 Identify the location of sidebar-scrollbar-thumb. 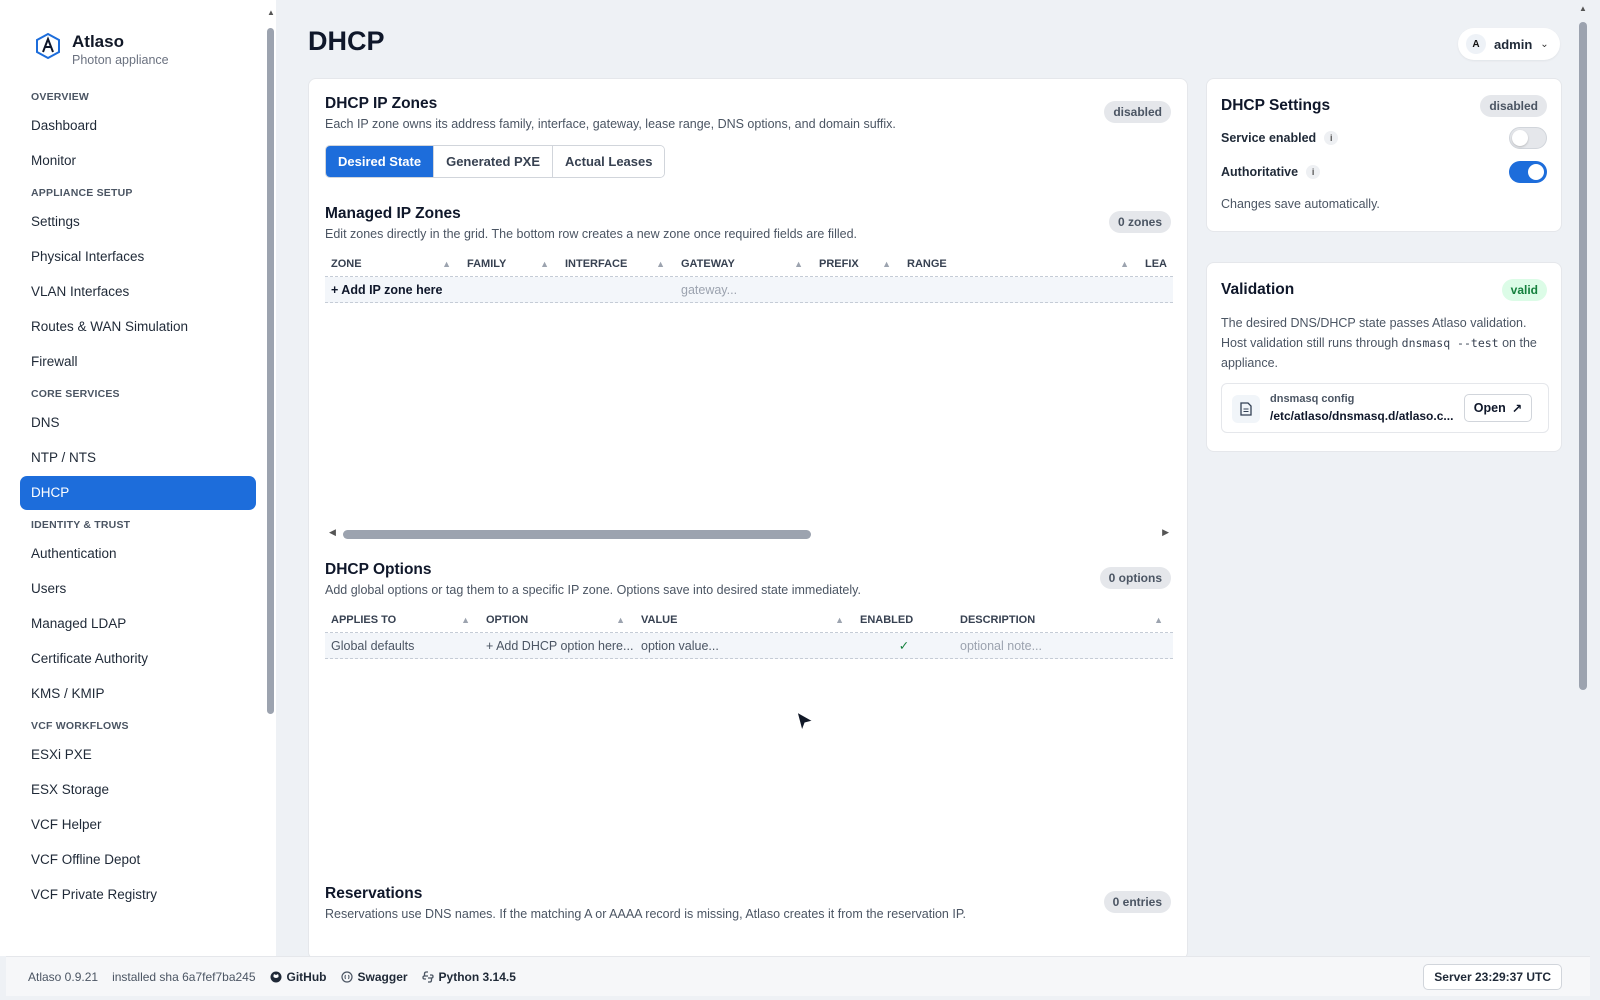
(270, 371).